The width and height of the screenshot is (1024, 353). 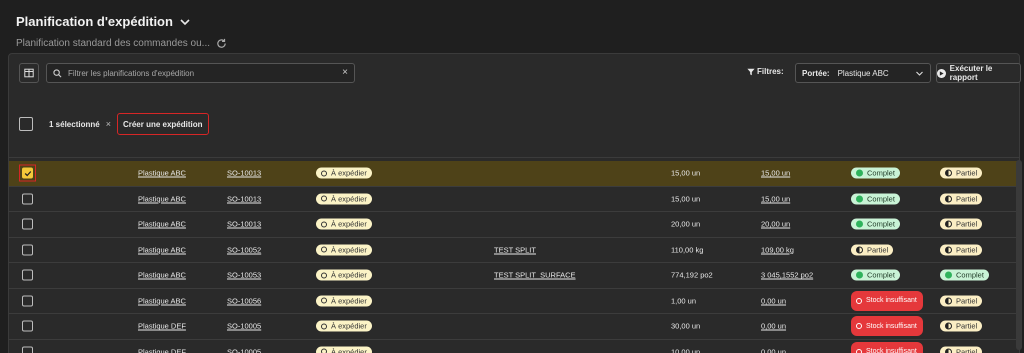 I want to click on check-icon, so click(x=27, y=173).